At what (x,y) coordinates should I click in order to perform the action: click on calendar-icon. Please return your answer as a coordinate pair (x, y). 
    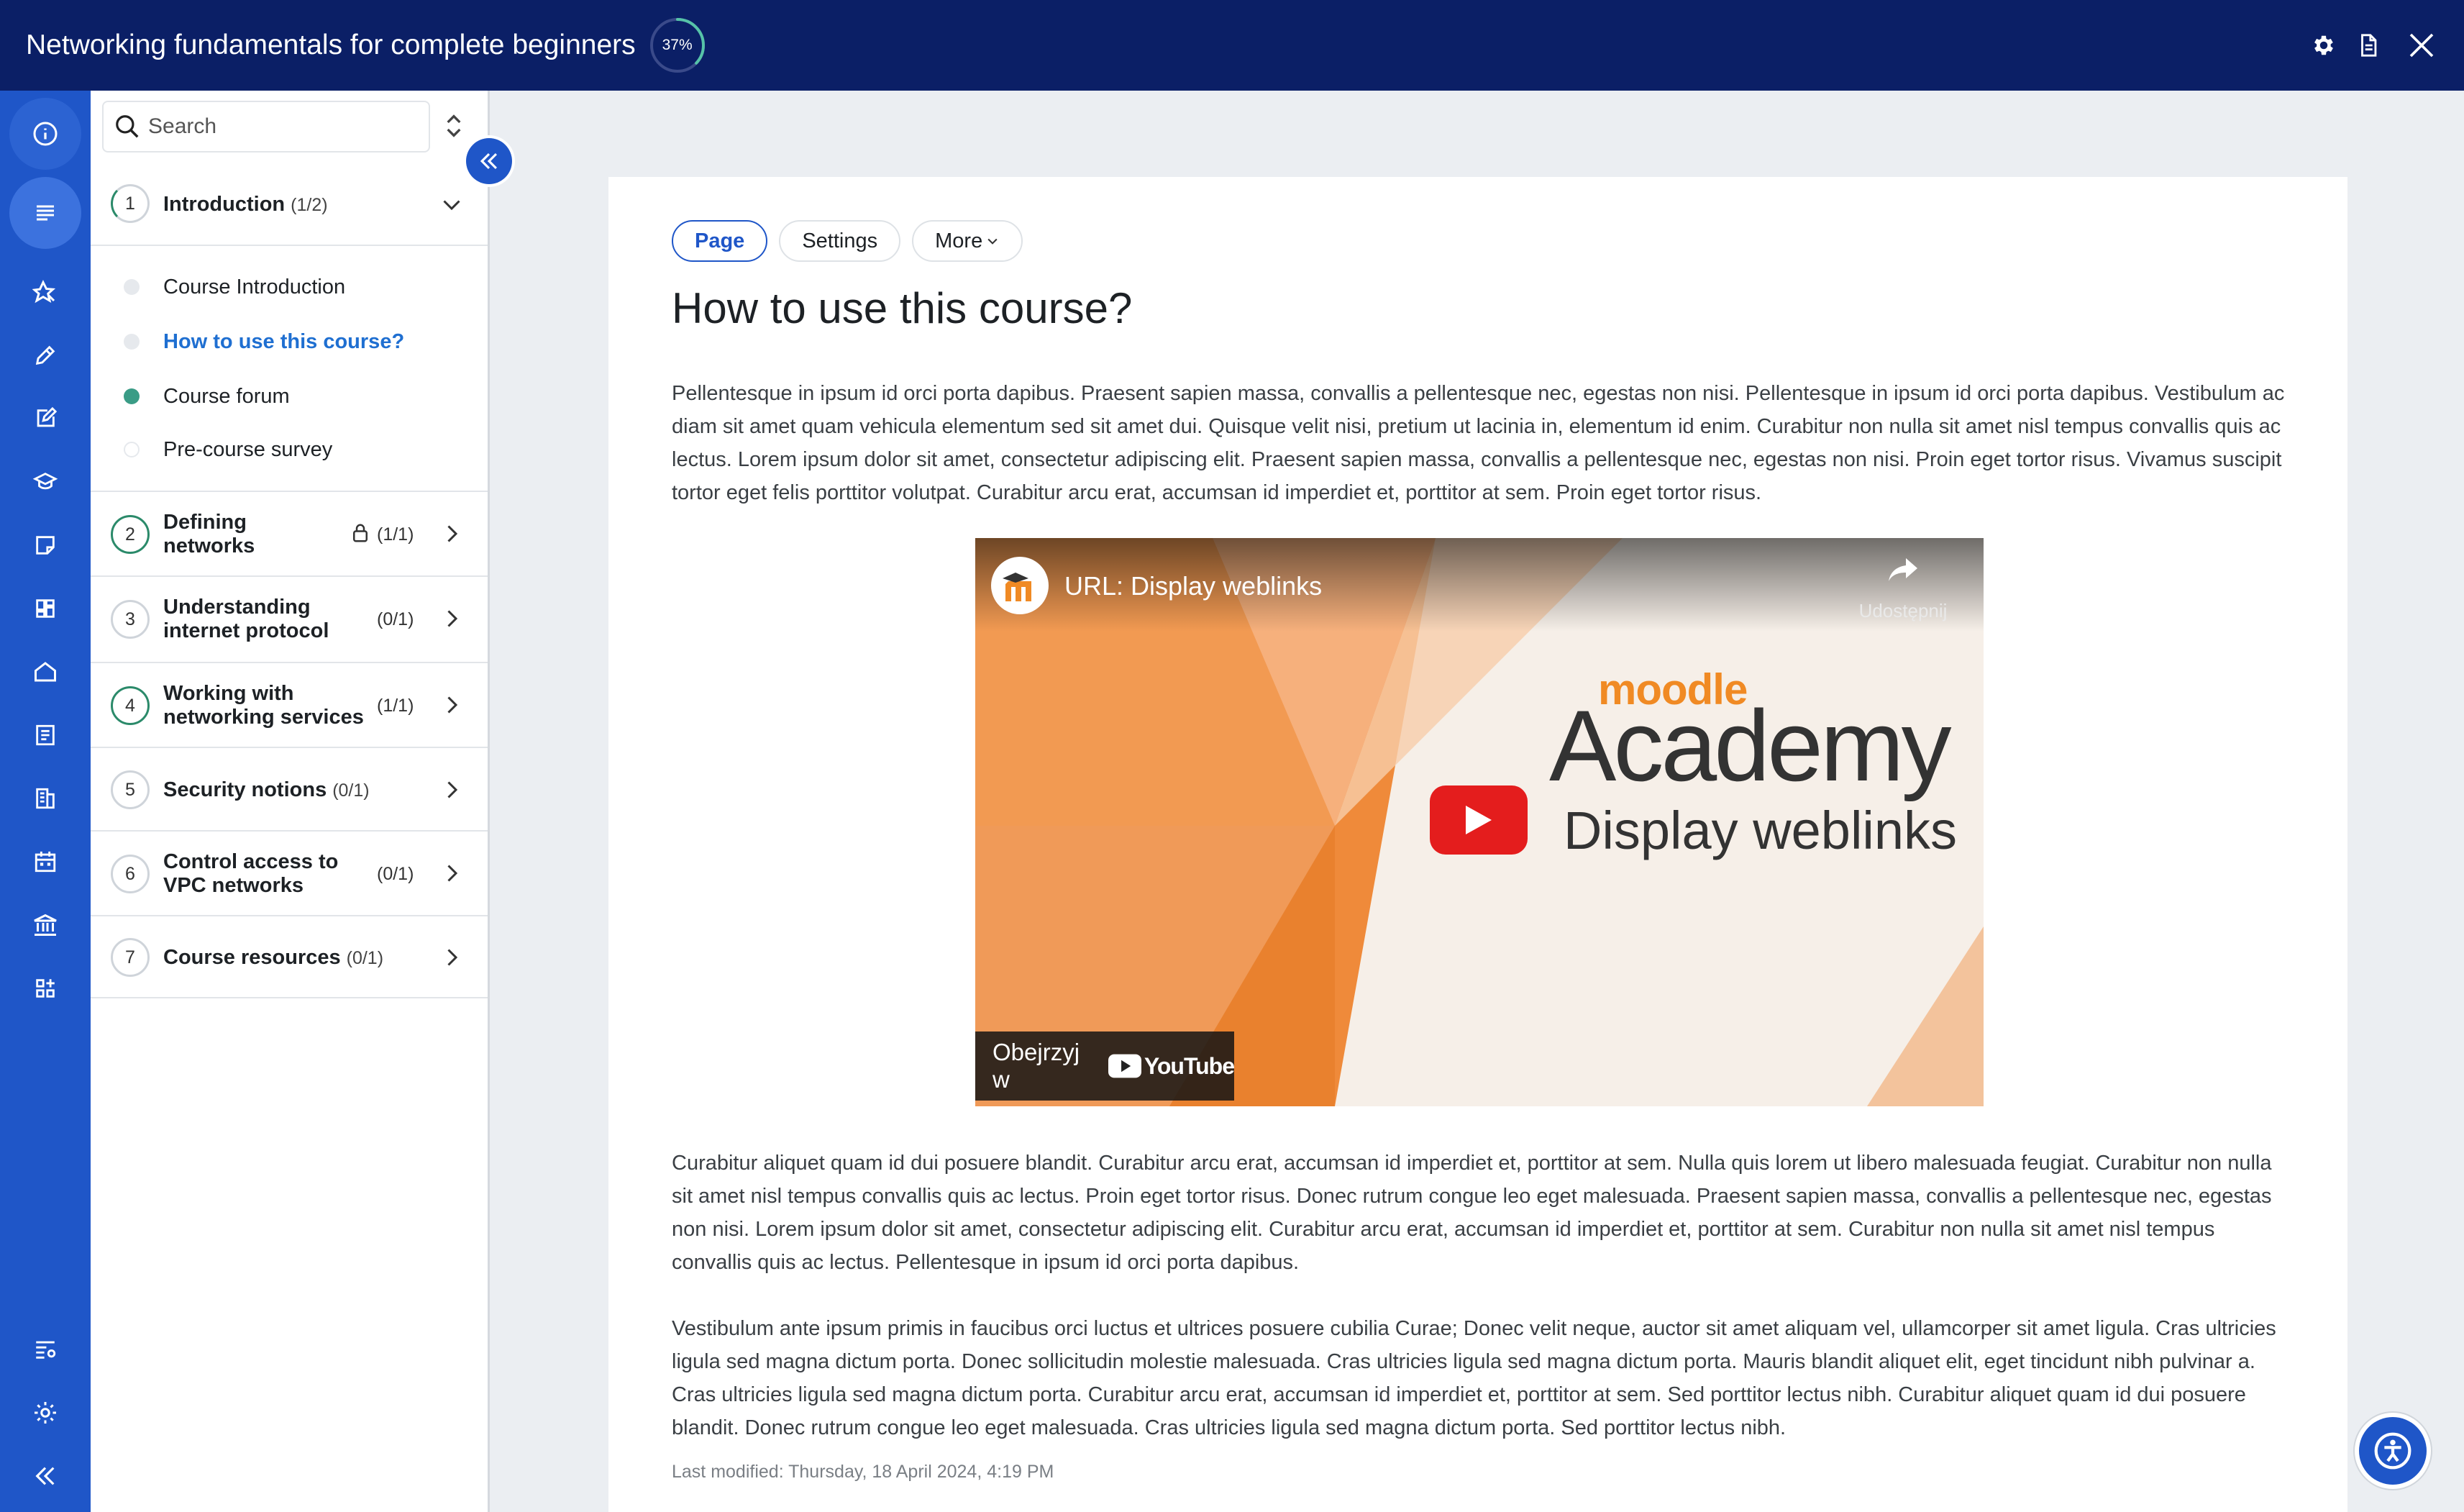
    Looking at the image, I should click on (45, 862).